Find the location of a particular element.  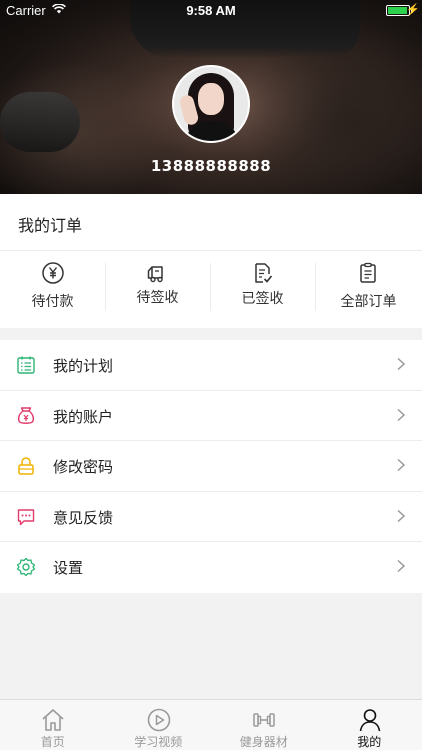

lock-icon is located at coordinates (26, 466).